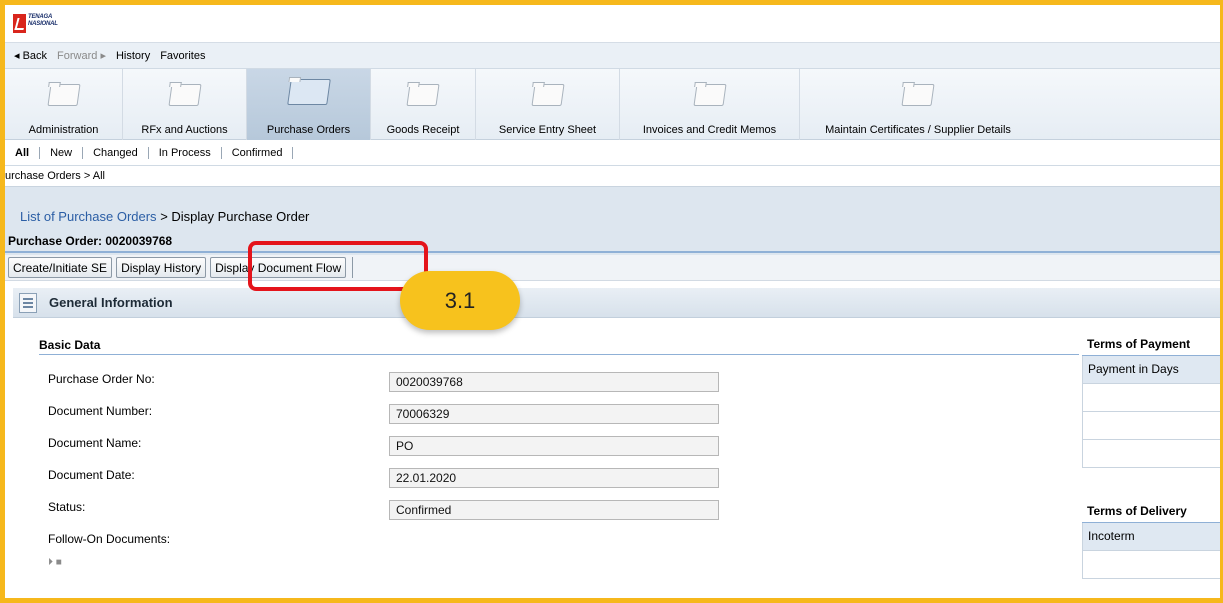  What do you see at coordinates (1137, 511) in the screenshot?
I see `terms-of-delivery-title: Terms of Delivery` at bounding box center [1137, 511].